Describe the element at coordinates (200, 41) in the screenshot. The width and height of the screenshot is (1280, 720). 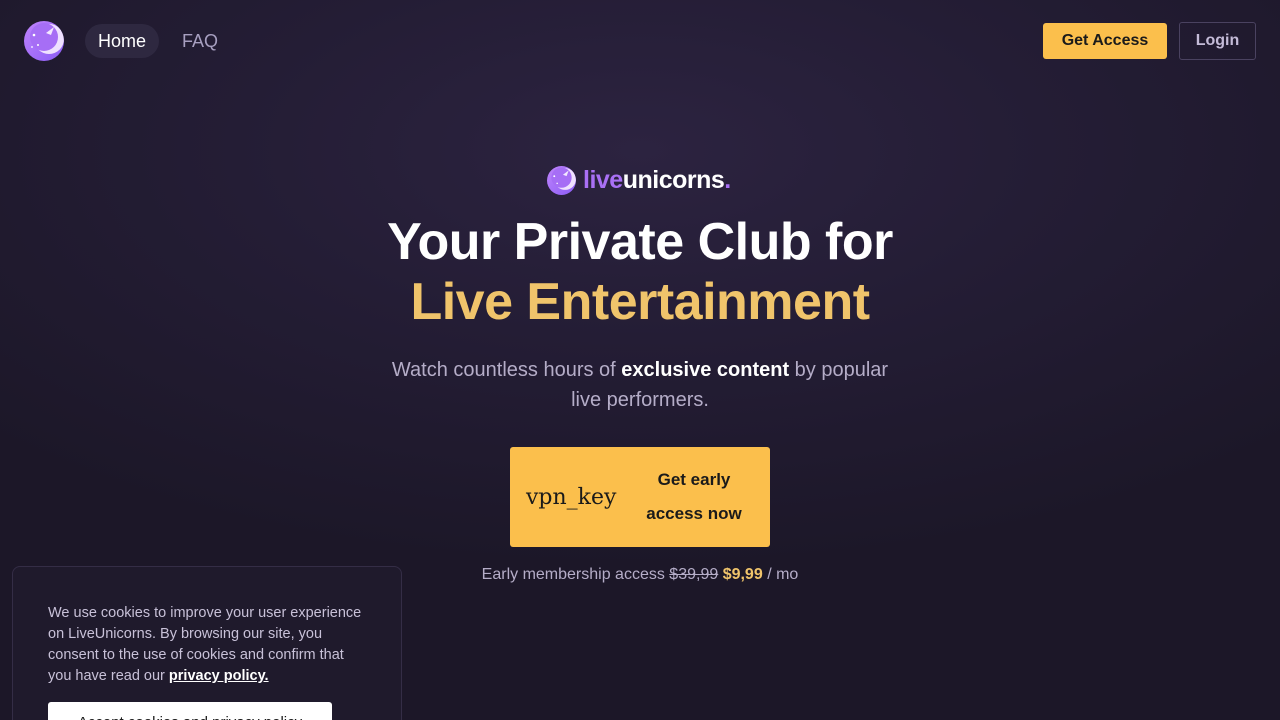
I see `nav-faq-link: FAQ` at that location.